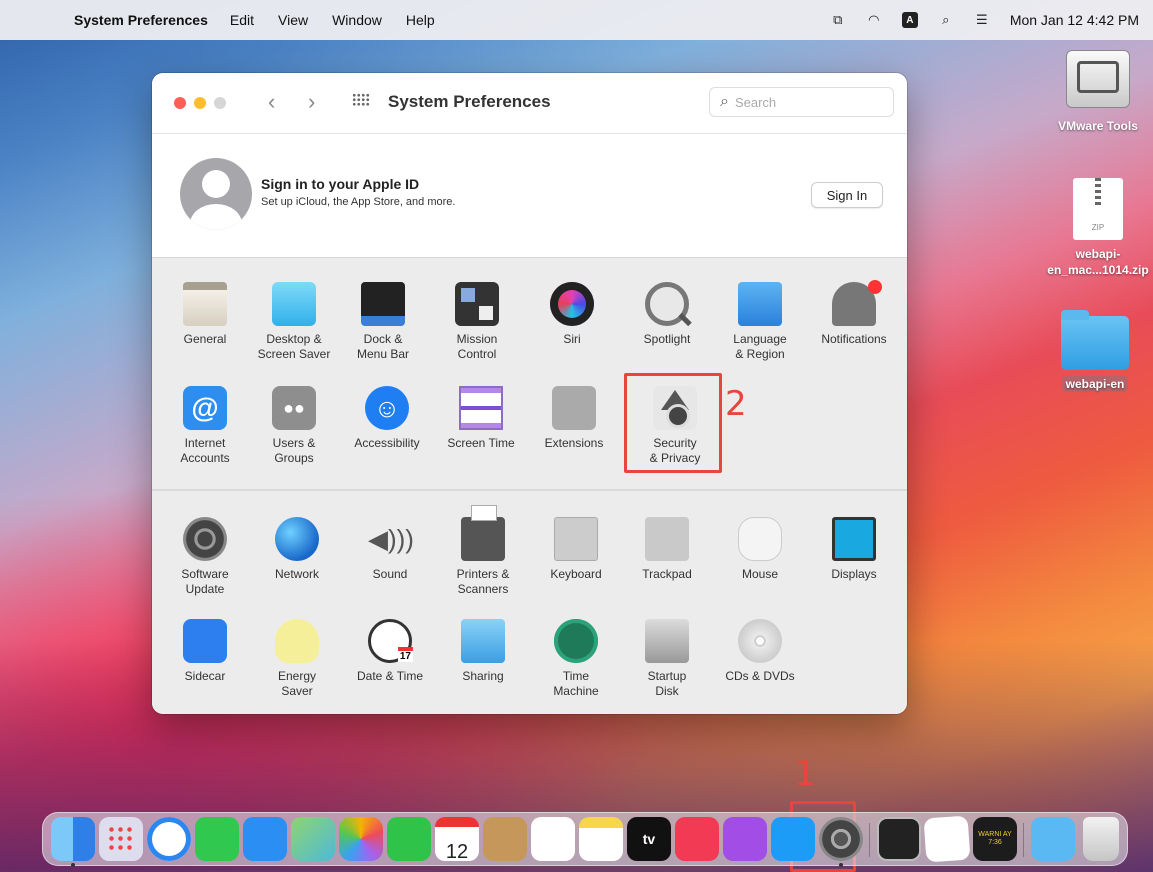 This screenshot has height=872, width=1153. I want to click on pref-accessibility: ☺ Accessibility, so click(387, 418).